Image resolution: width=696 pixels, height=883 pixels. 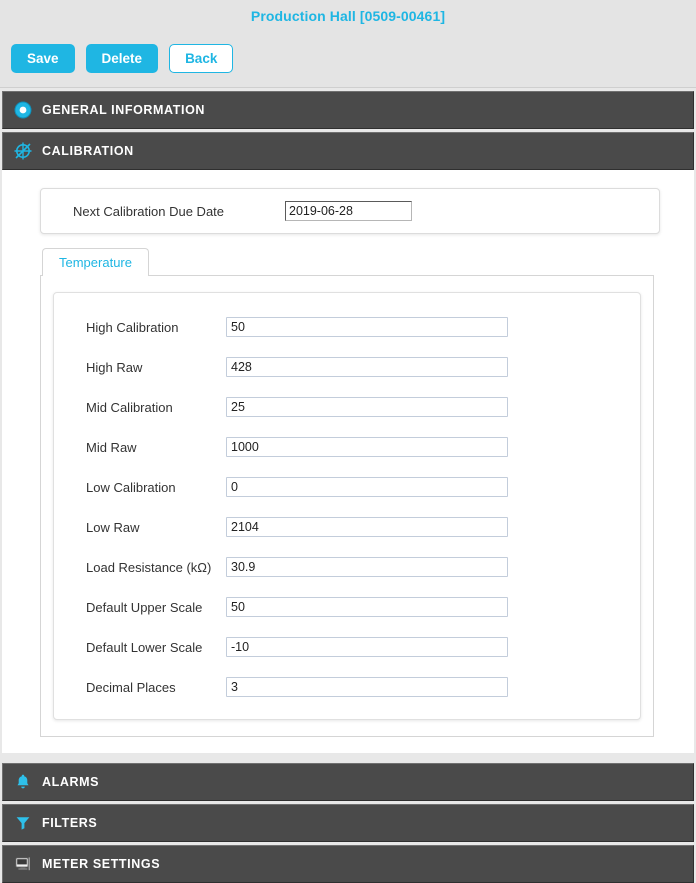 I want to click on page-title: Production Hall [0509-00461], so click(x=348, y=16).